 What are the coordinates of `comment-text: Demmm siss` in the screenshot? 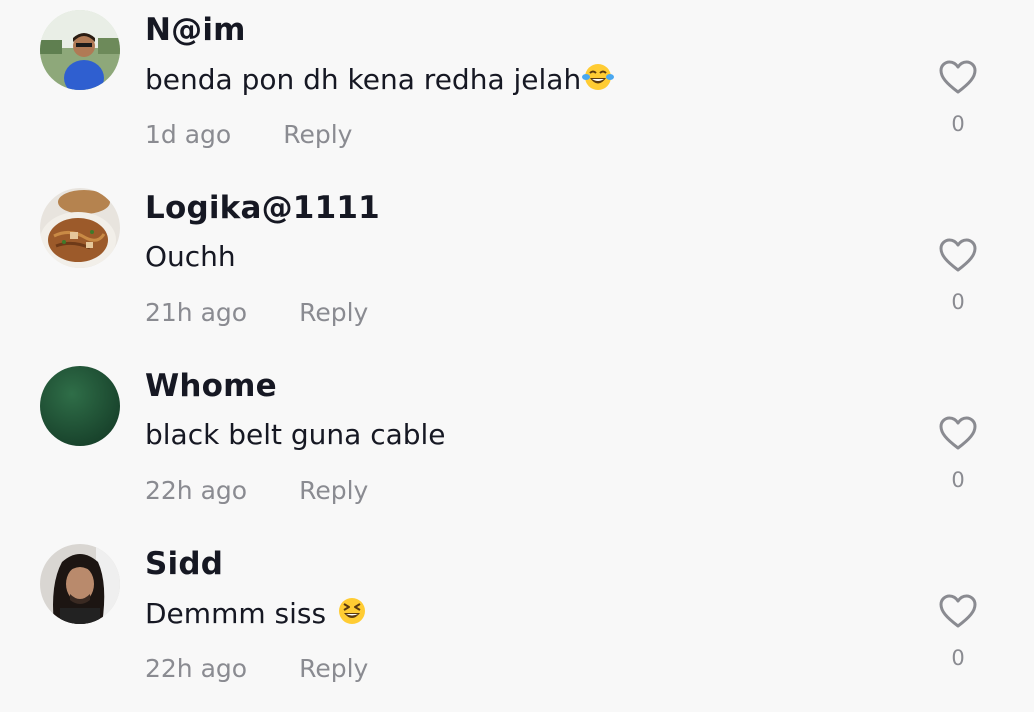 It's located at (256, 614).